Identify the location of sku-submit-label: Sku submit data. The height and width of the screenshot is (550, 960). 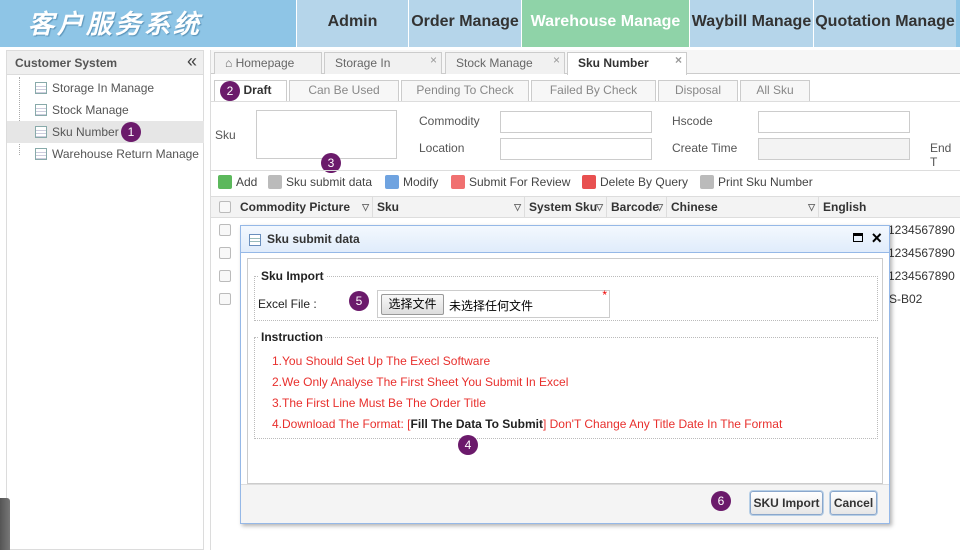
(329, 182).